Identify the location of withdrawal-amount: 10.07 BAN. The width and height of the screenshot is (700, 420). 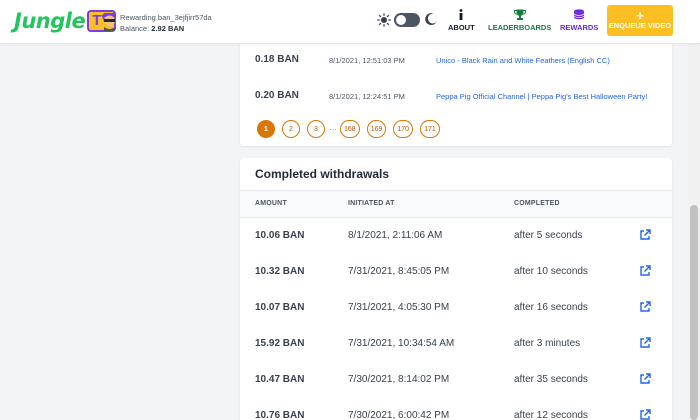
(280, 307).